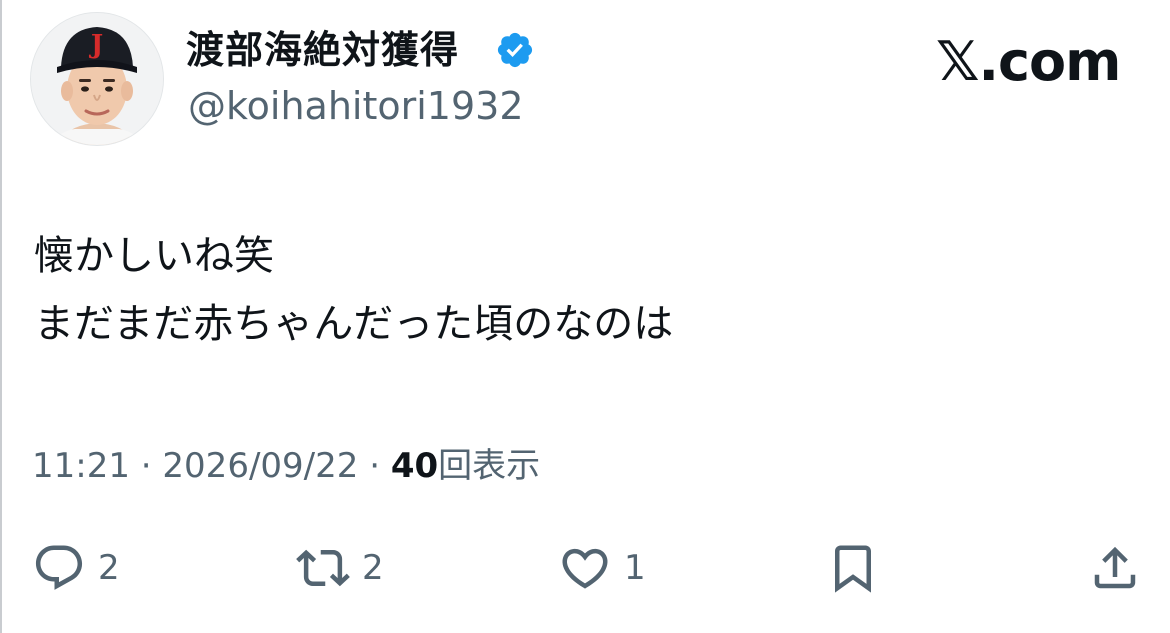 The height and width of the screenshot is (633, 1170). Describe the element at coordinates (356, 106) in the screenshot. I see `user-handle: @koihahitori1932` at that location.